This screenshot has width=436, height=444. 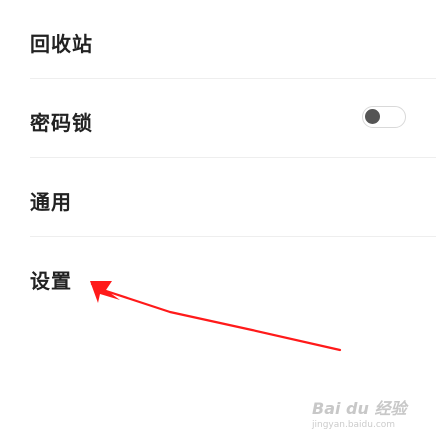 I want to click on red-arrow-icon, so click(x=216, y=316).